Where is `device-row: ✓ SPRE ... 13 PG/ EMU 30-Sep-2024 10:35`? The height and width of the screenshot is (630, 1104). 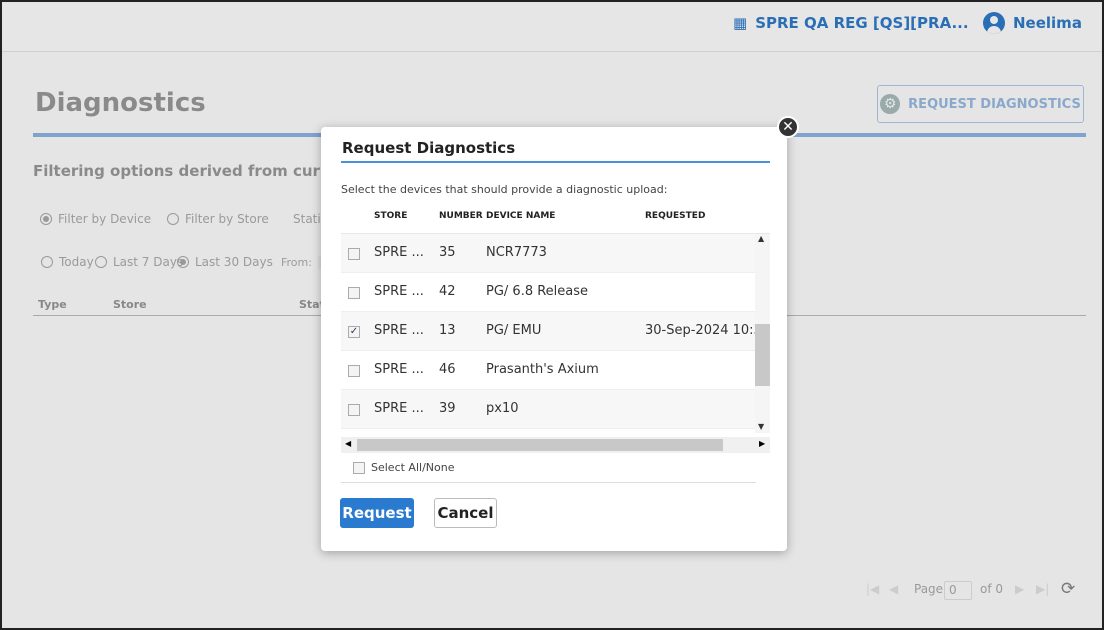
device-row: ✓ SPRE ... 13 PG/ EMU 30-Sep-2024 10:35 is located at coordinates (555, 331).